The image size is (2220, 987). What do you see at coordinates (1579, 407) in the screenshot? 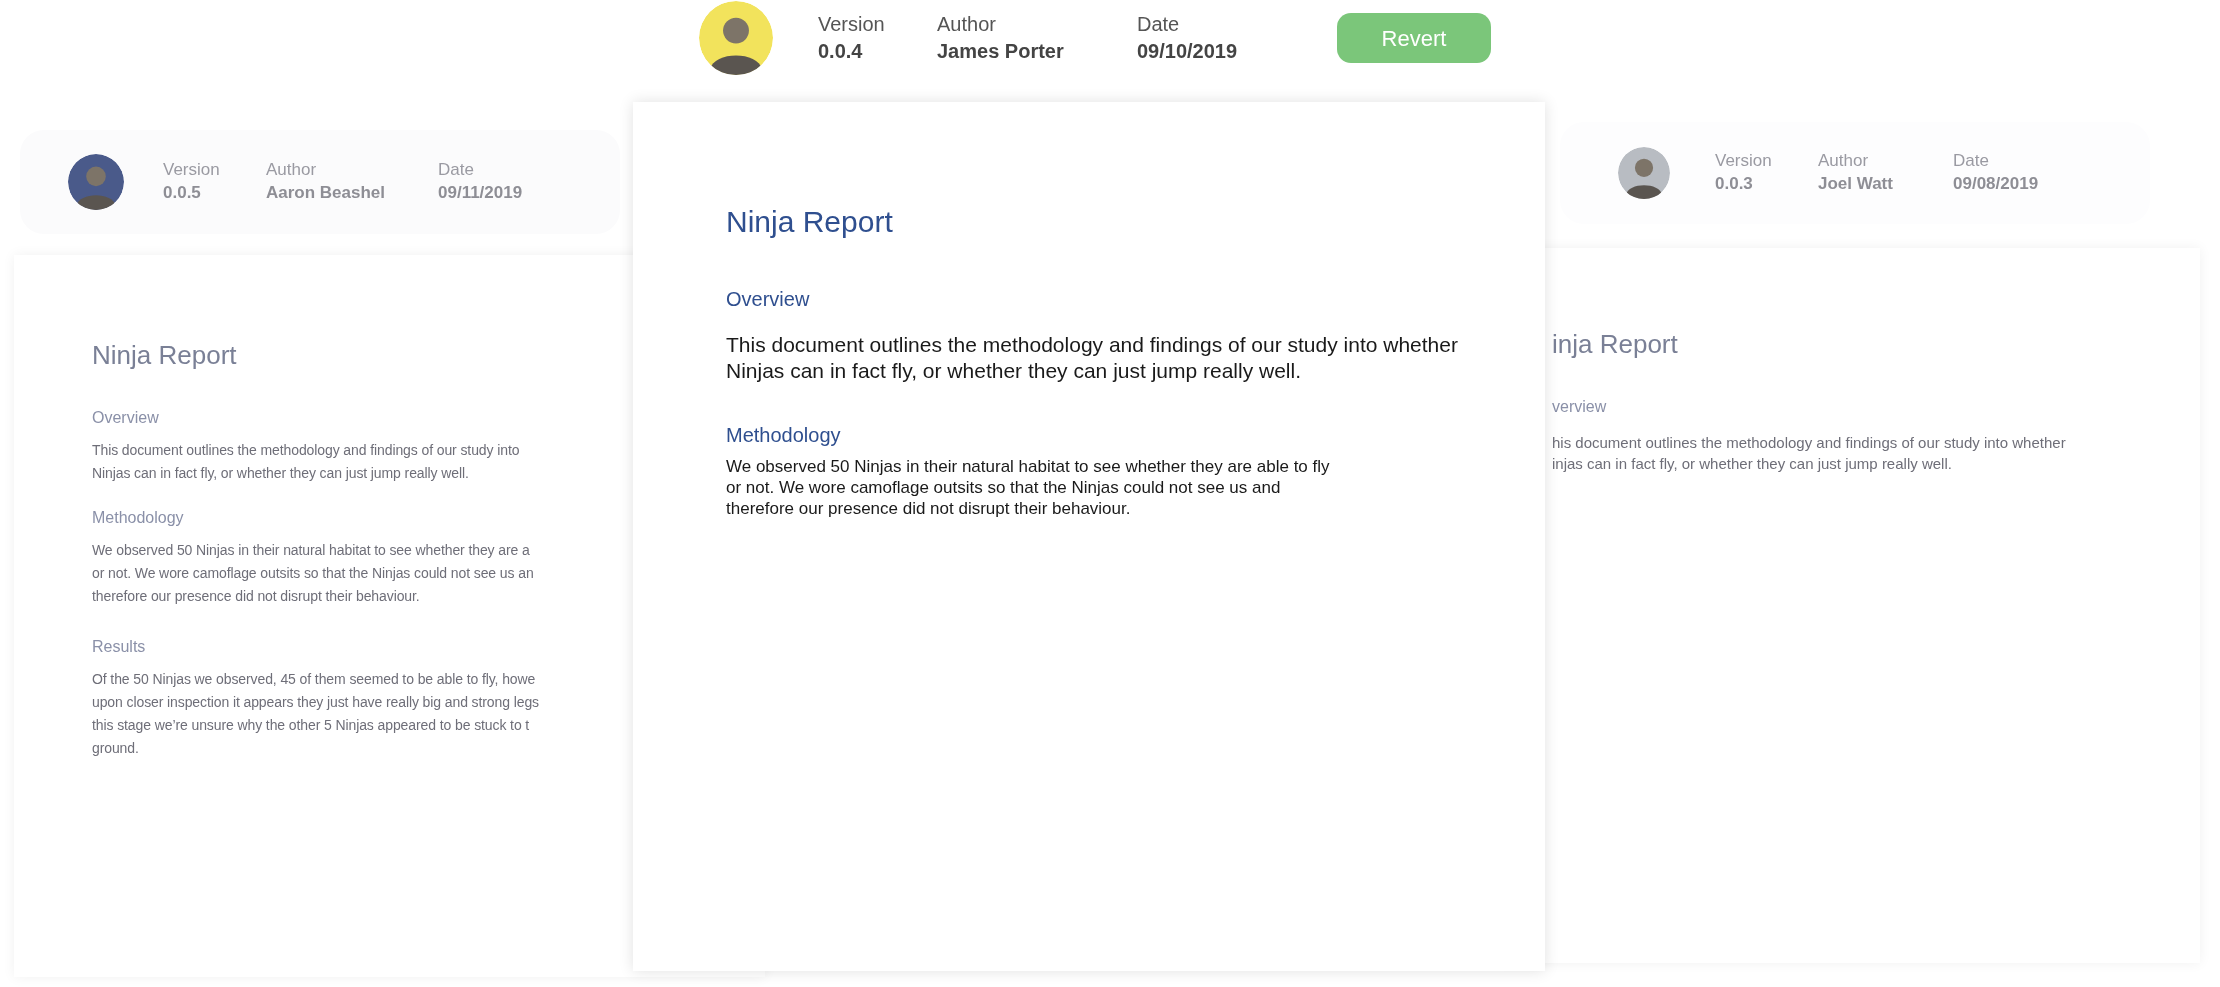
I see `section-heading: verview` at bounding box center [1579, 407].